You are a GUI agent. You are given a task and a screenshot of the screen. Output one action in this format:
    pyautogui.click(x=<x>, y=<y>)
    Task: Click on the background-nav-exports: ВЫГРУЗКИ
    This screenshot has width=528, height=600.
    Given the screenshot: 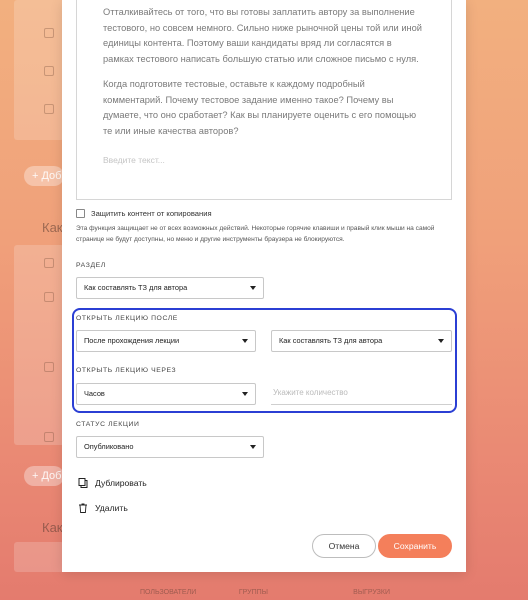 What is the action you would take?
    pyautogui.click(x=371, y=592)
    